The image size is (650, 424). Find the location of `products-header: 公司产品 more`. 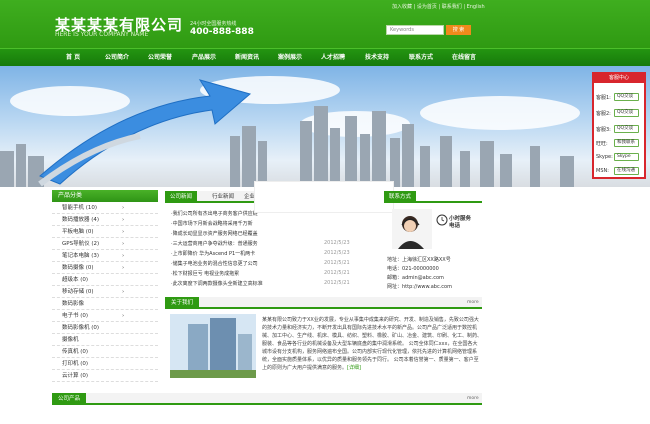

products-header: 公司产品 more is located at coordinates (267, 399).